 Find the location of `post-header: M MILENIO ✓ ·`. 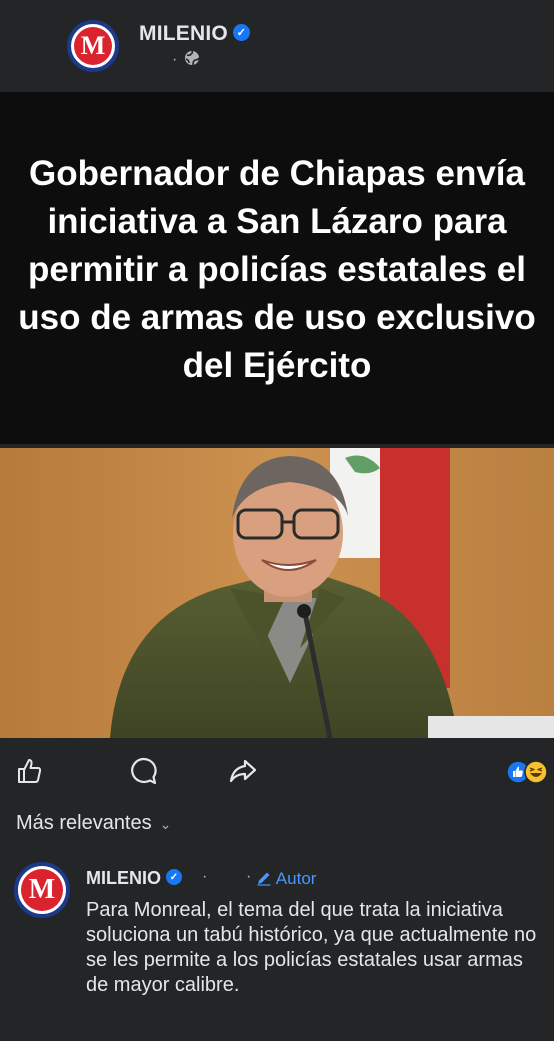

post-header: M MILENIO ✓ · is located at coordinates (277, 46).